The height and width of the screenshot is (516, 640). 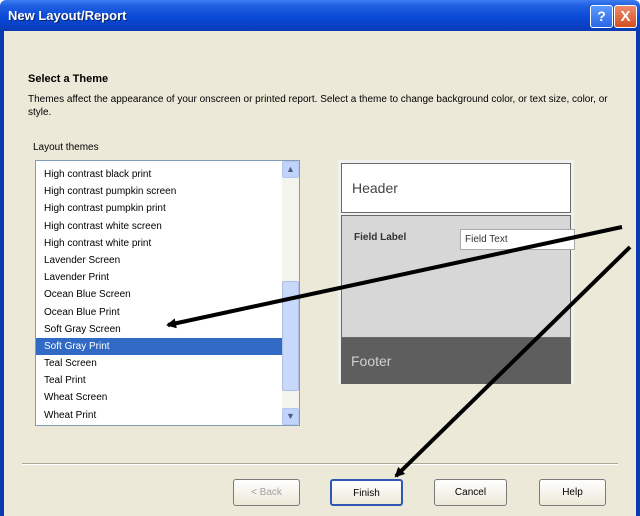 What do you see at coordinates (266, 492) in the screenshot?
I see `back-button: < Back` at bounding box center [266, 492].